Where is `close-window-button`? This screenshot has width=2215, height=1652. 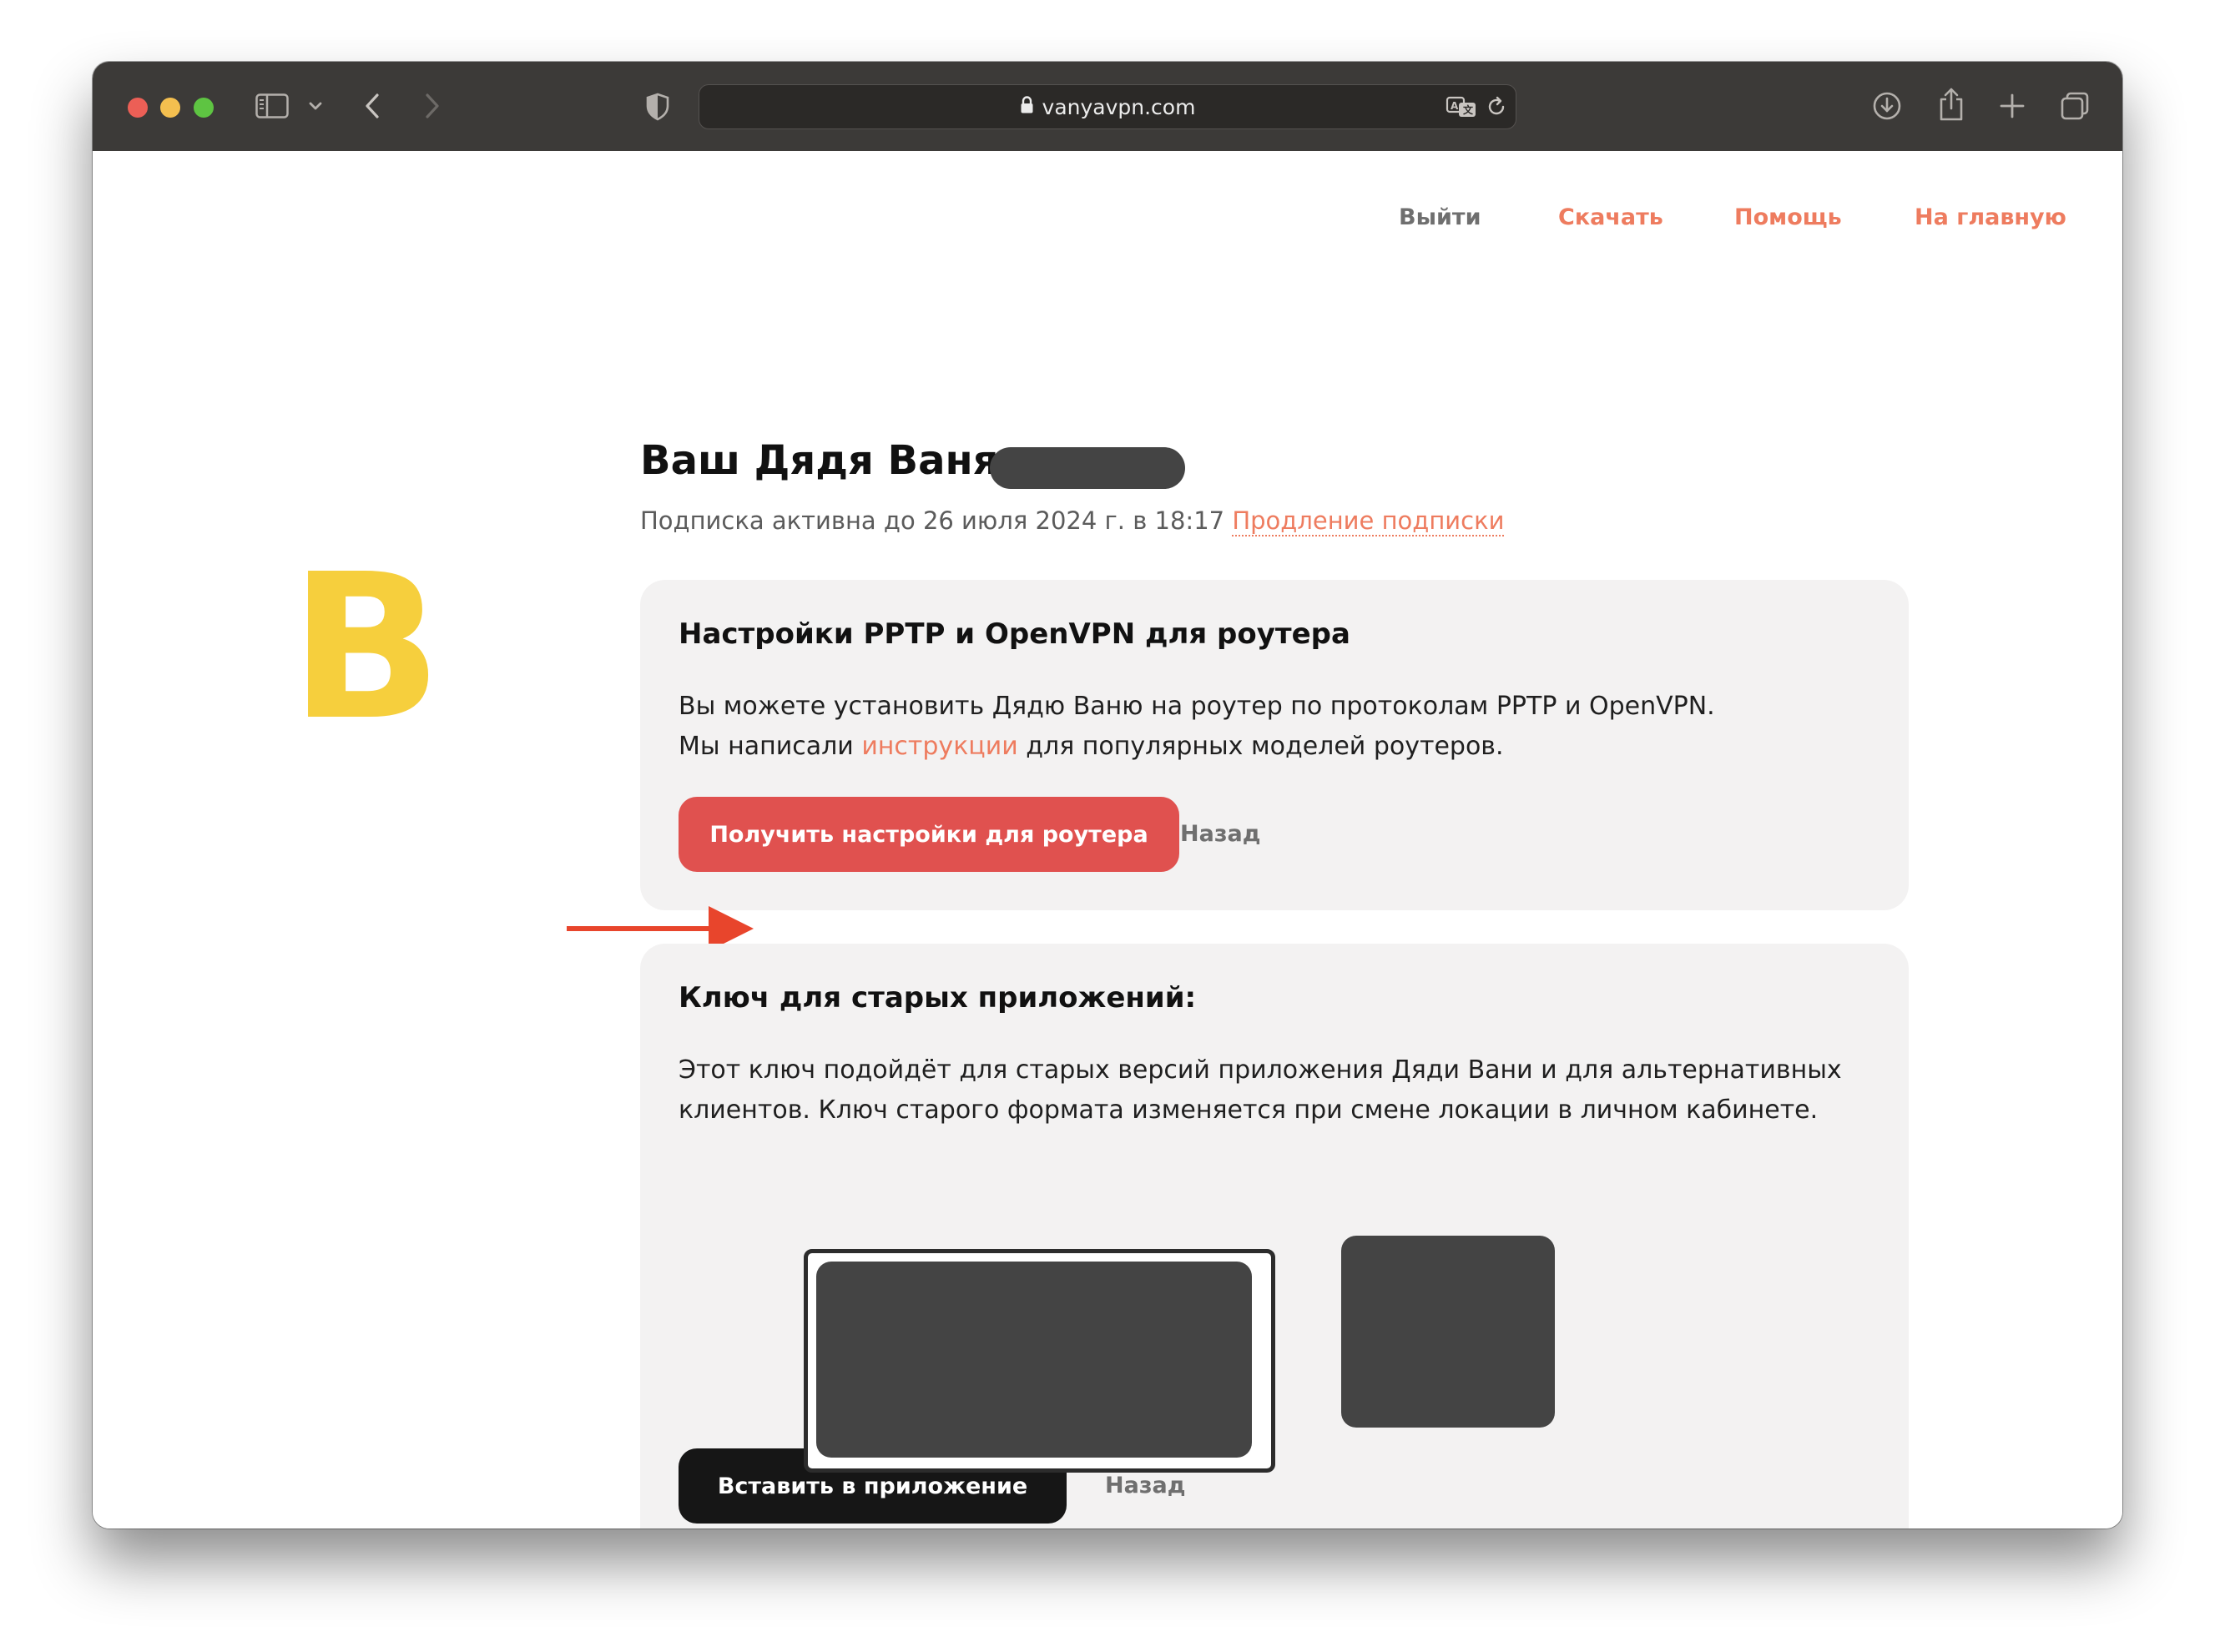
close-window-button is located at coordinates (138, 108).